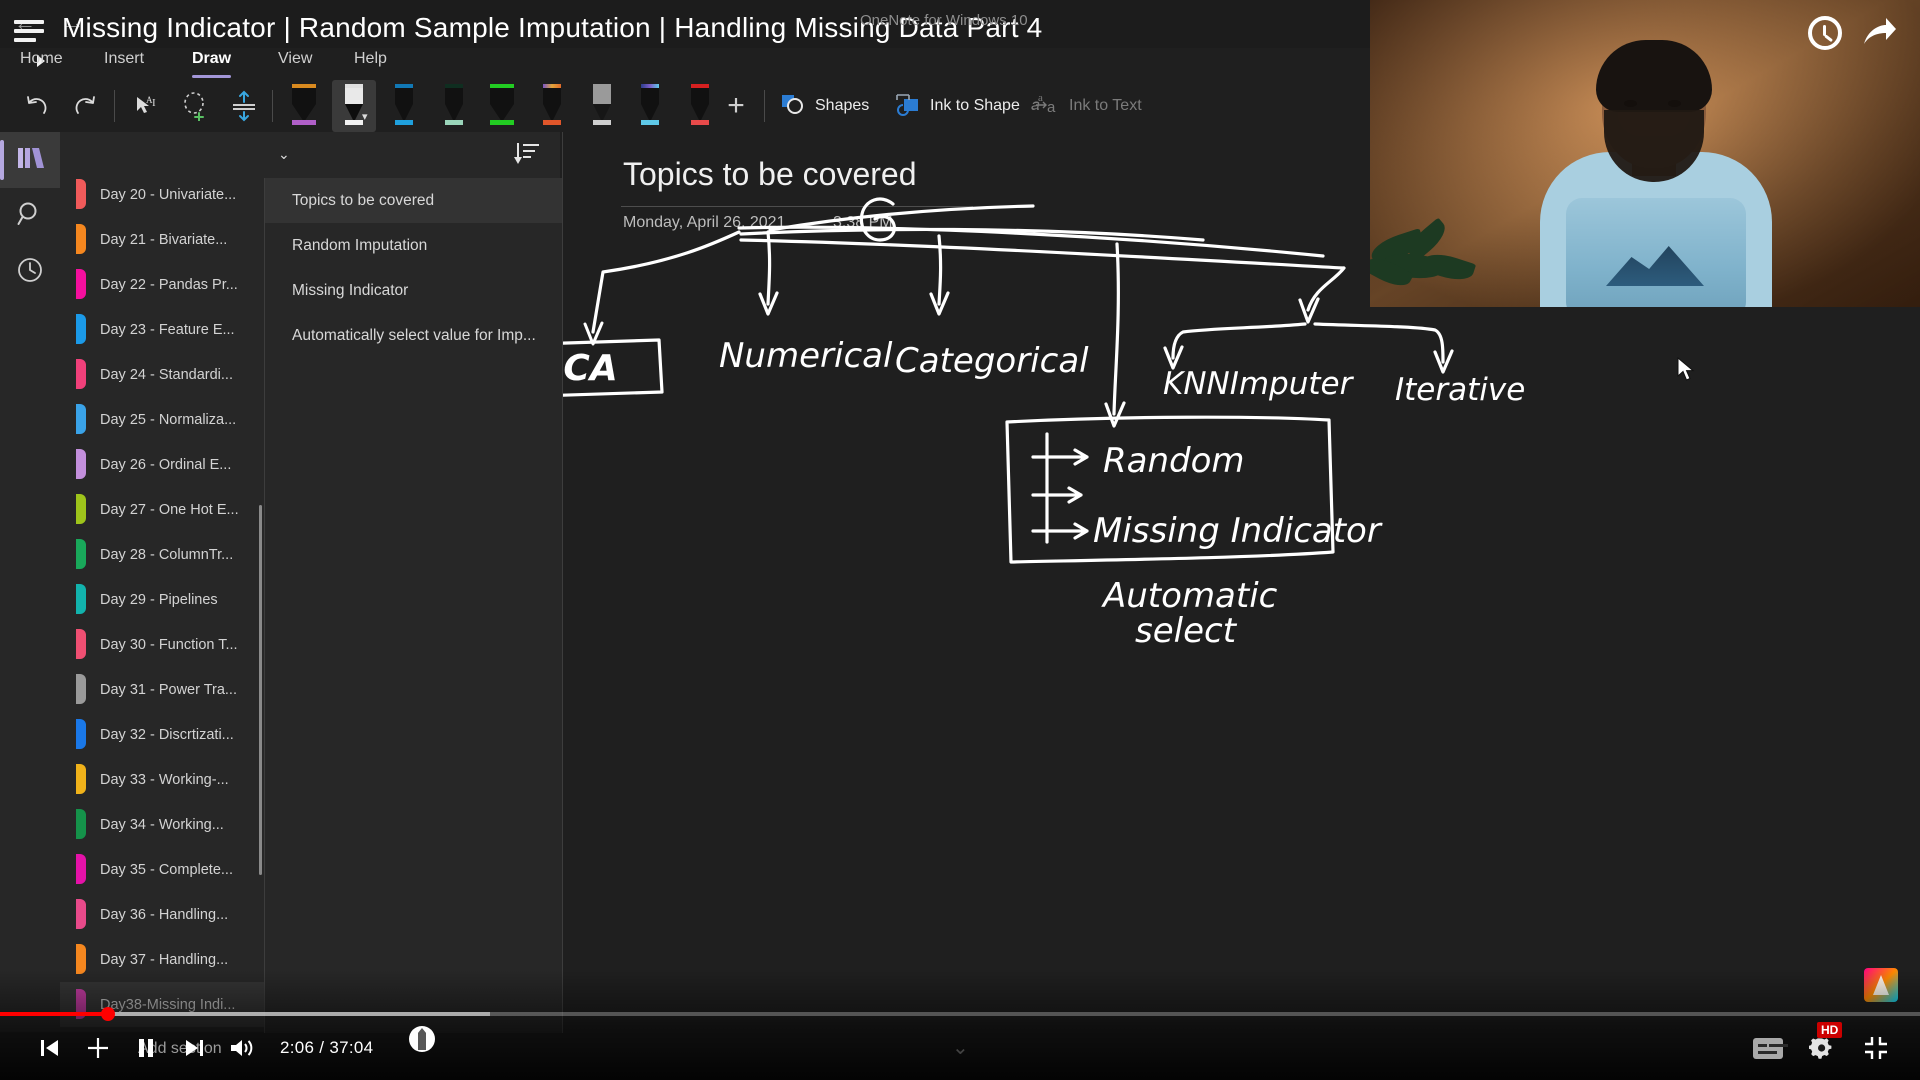 This screenshot has width=1920, height=1080. I want to click on ink-label-knnimputer: KNNImputer, so click(1259, 384).